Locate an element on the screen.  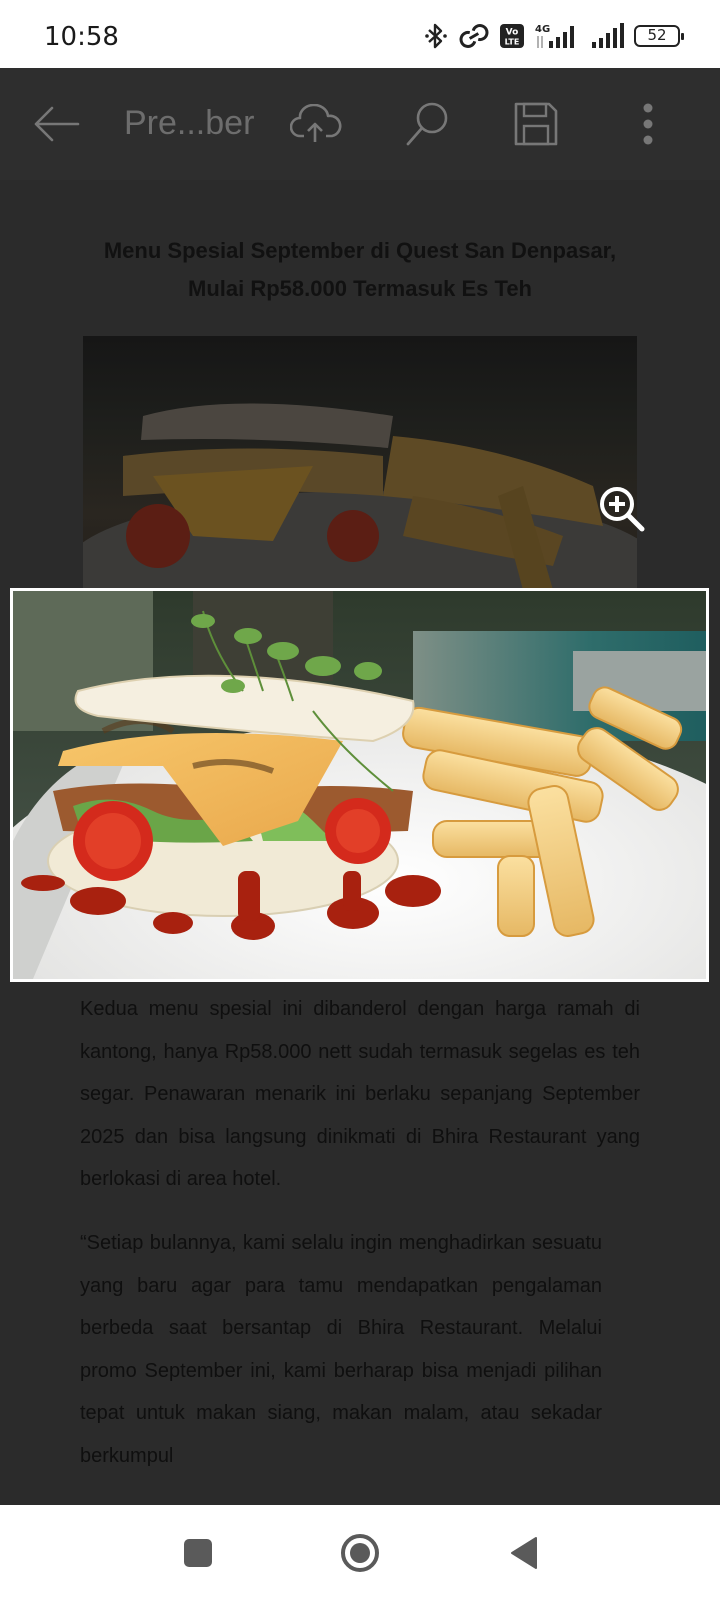
page-title: Pre...ber is located at coordinates (189, 123).